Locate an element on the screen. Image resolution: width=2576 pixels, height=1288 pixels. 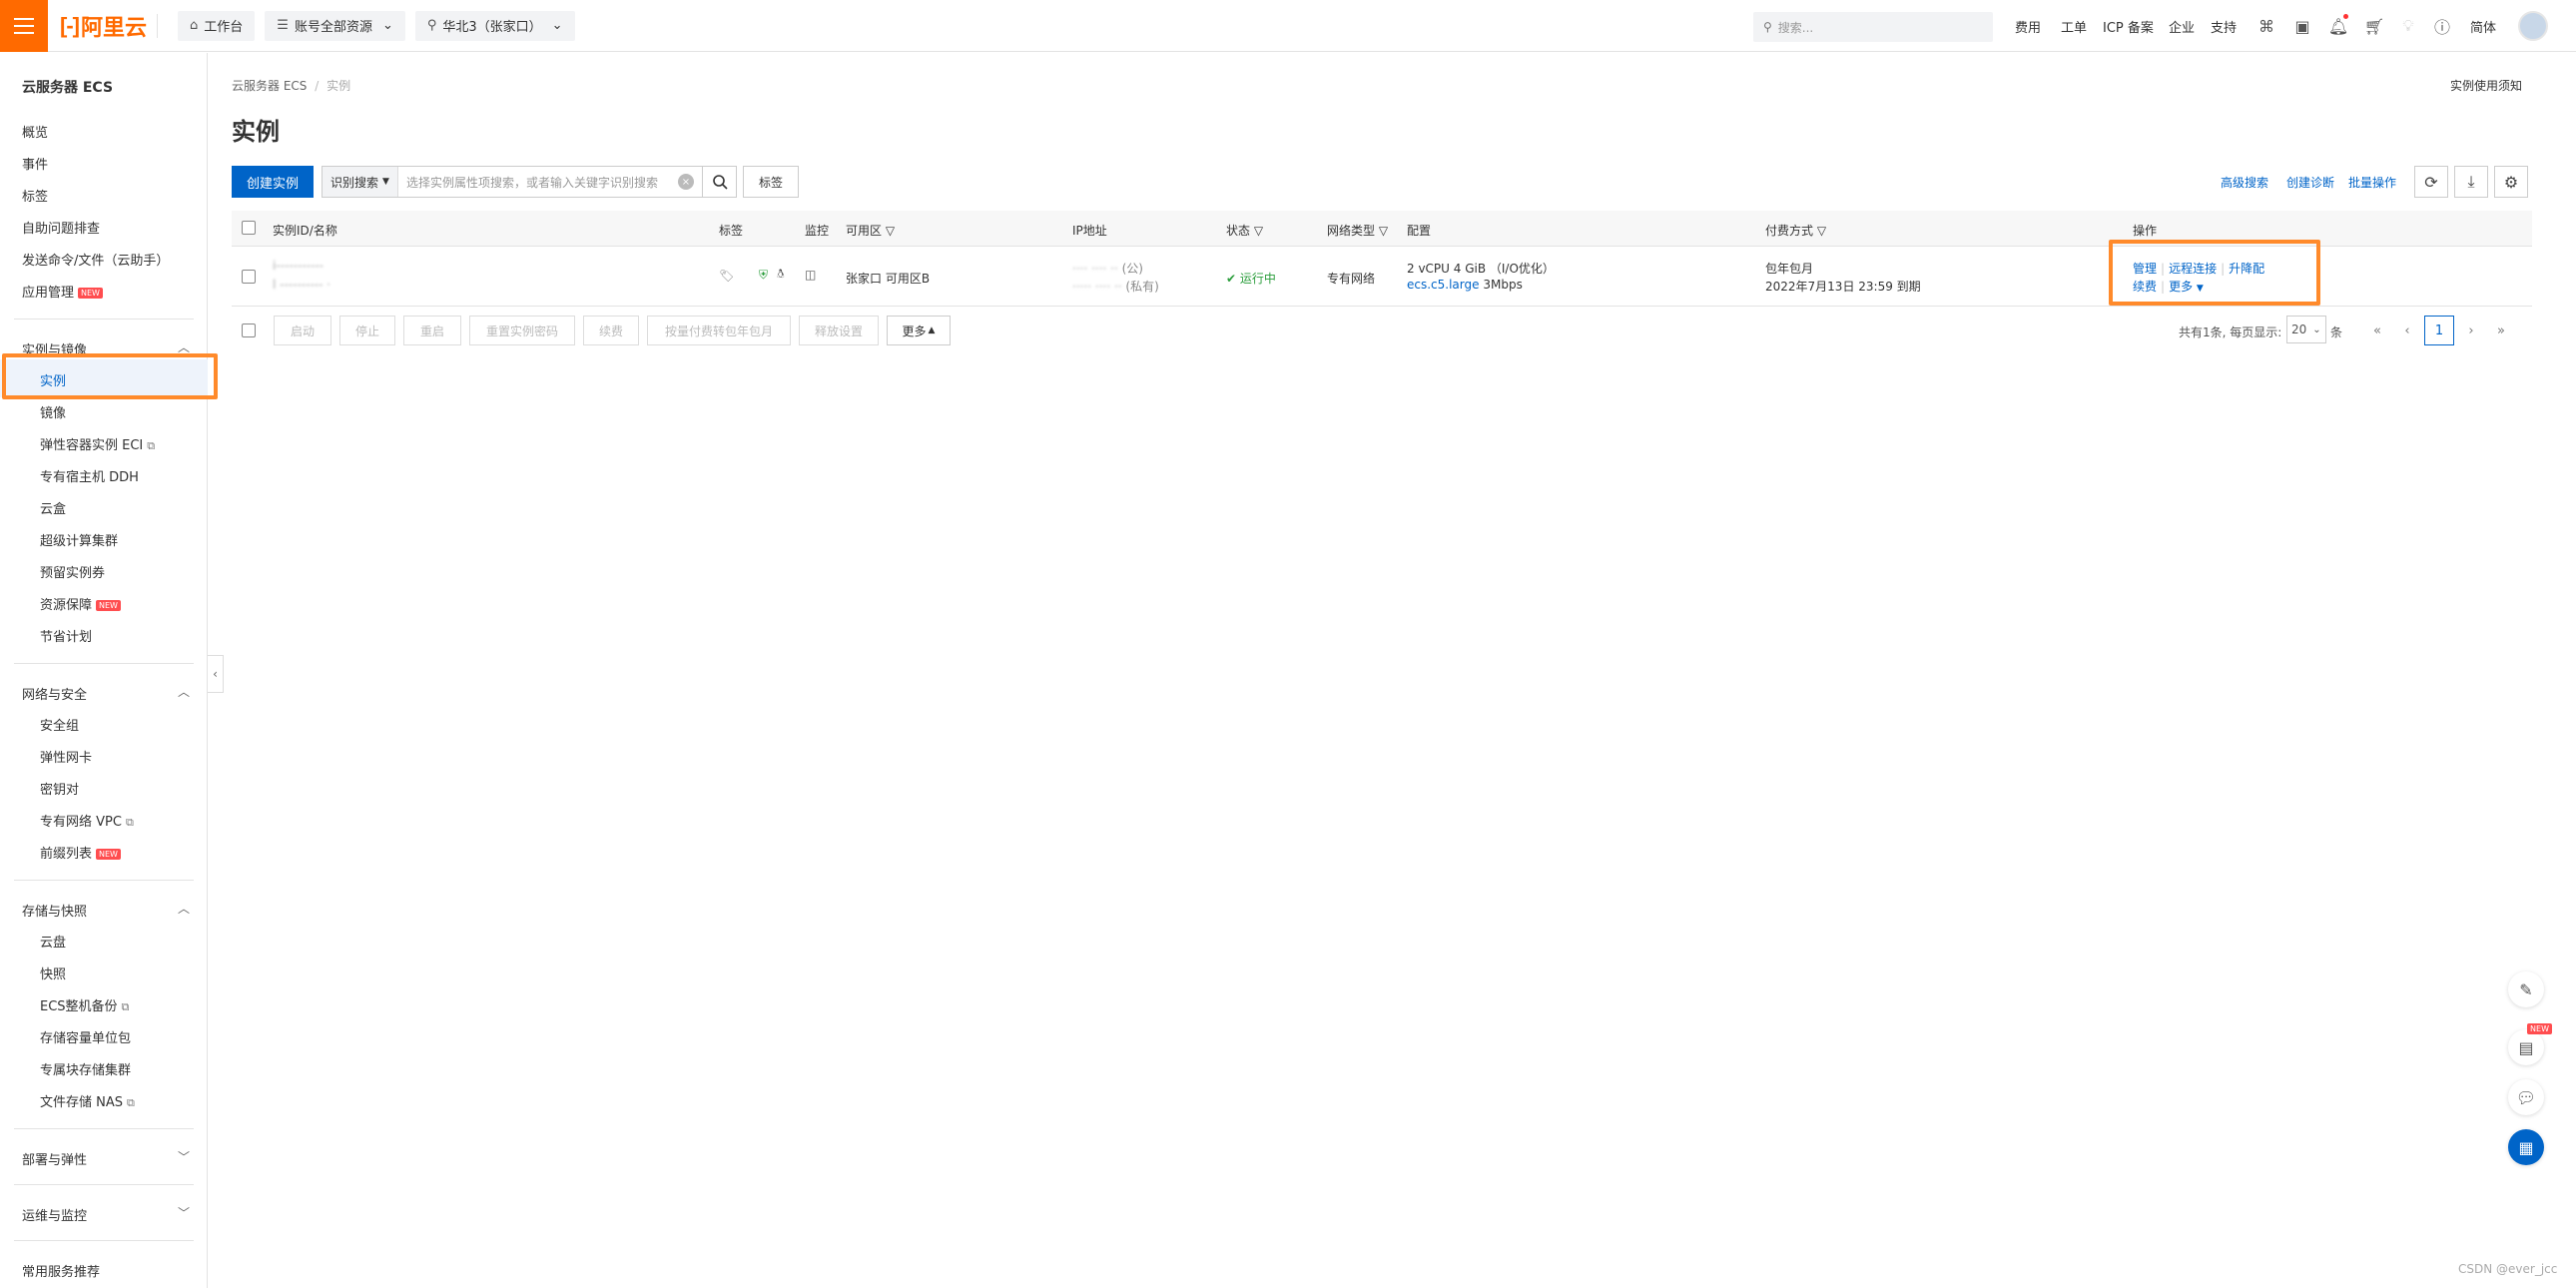
sidebar-item-dbsc: 专属块存储集群 is located at coordinates (85, 1068).